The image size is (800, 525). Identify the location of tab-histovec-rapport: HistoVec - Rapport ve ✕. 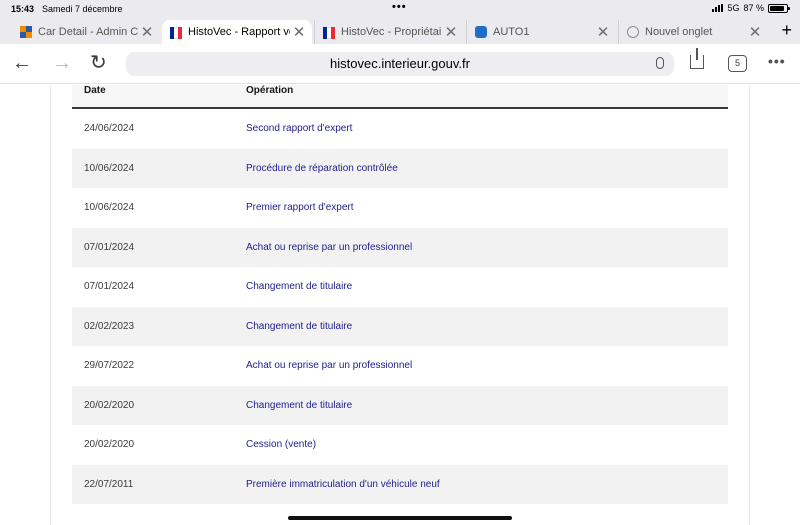
(237, 32).